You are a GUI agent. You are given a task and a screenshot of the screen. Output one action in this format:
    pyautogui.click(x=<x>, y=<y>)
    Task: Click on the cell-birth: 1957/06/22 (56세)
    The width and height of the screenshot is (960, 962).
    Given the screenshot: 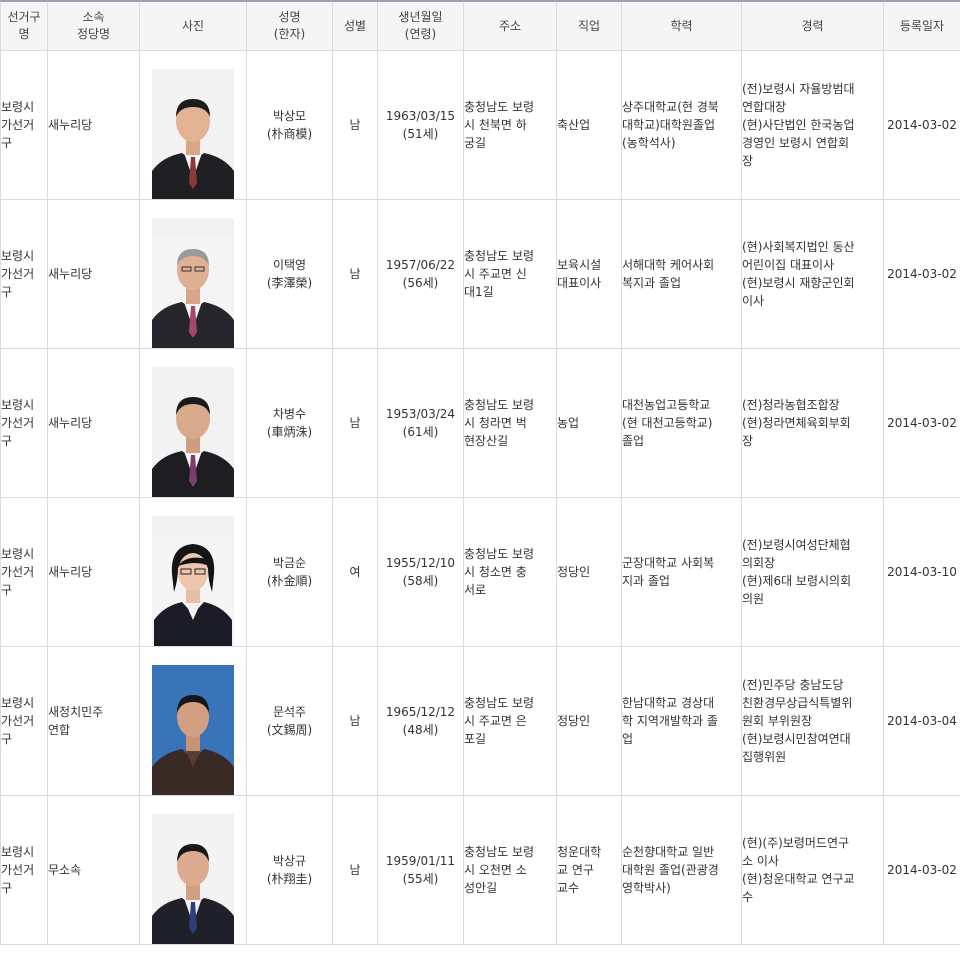 What is the action you would take?
    pyautogui.click(x=421, y=274)
    